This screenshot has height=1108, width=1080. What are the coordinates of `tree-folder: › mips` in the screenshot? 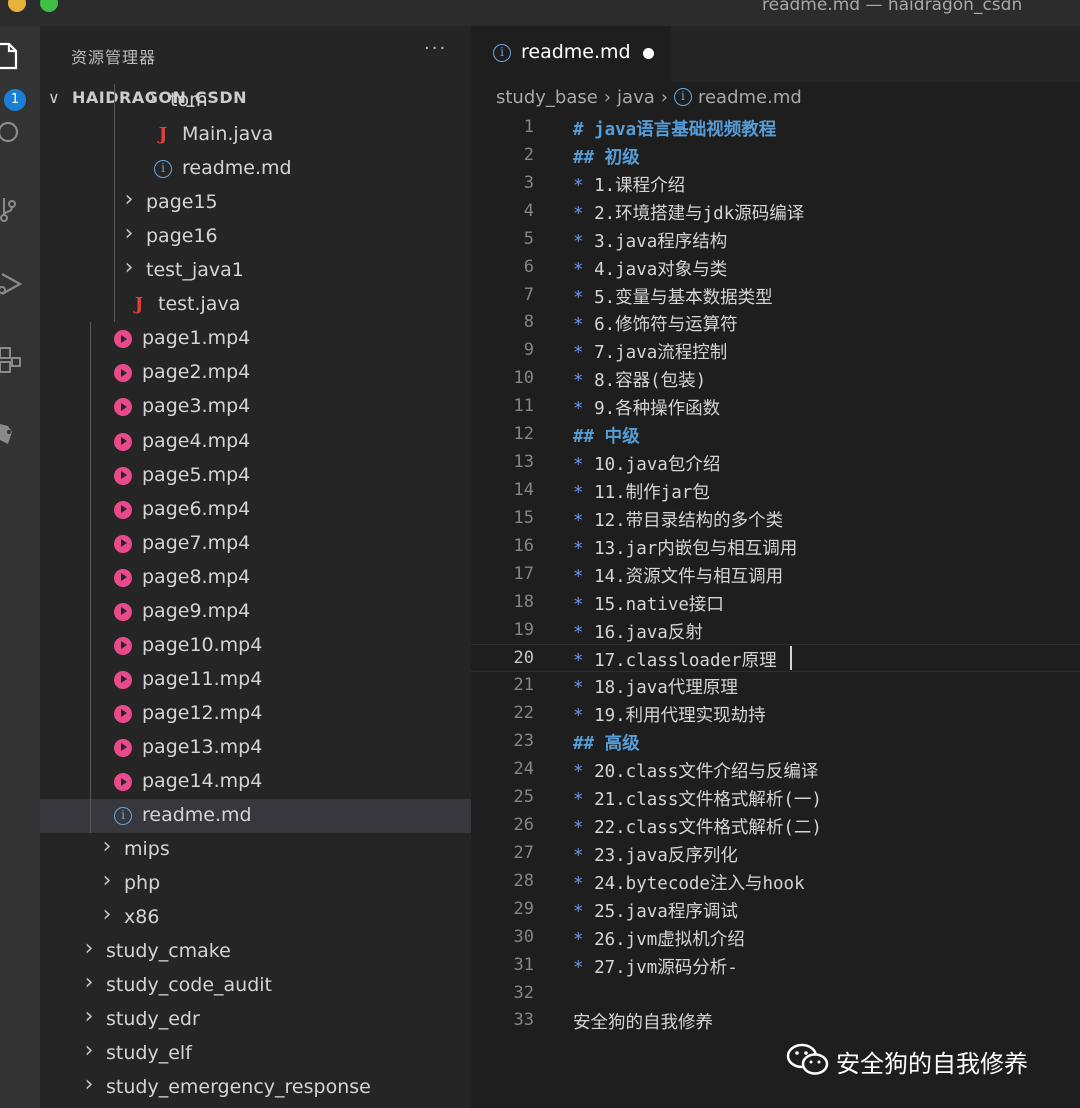 It's located at (255, 850).